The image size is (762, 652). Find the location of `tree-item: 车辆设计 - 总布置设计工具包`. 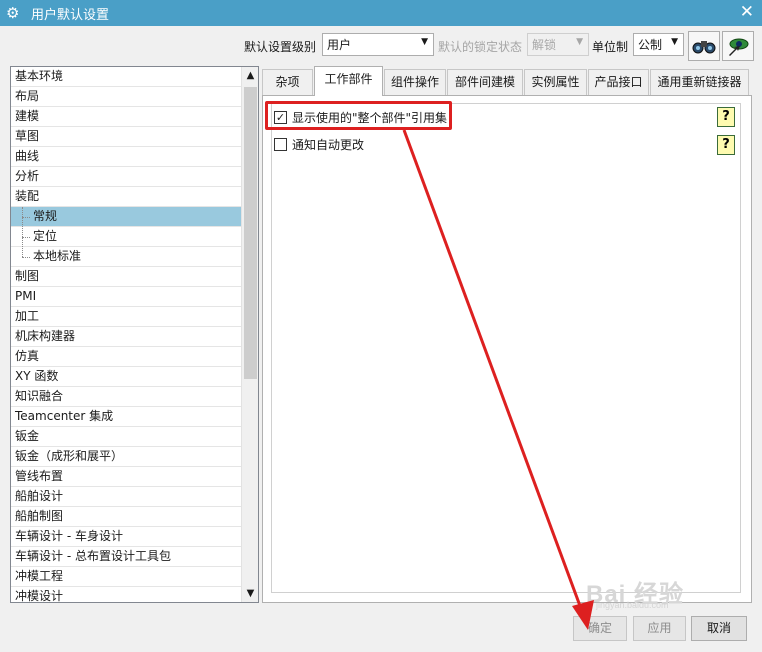

tree-item: 车辆设计 - 总布置设计工具包 is located at coordinates (126, 557).